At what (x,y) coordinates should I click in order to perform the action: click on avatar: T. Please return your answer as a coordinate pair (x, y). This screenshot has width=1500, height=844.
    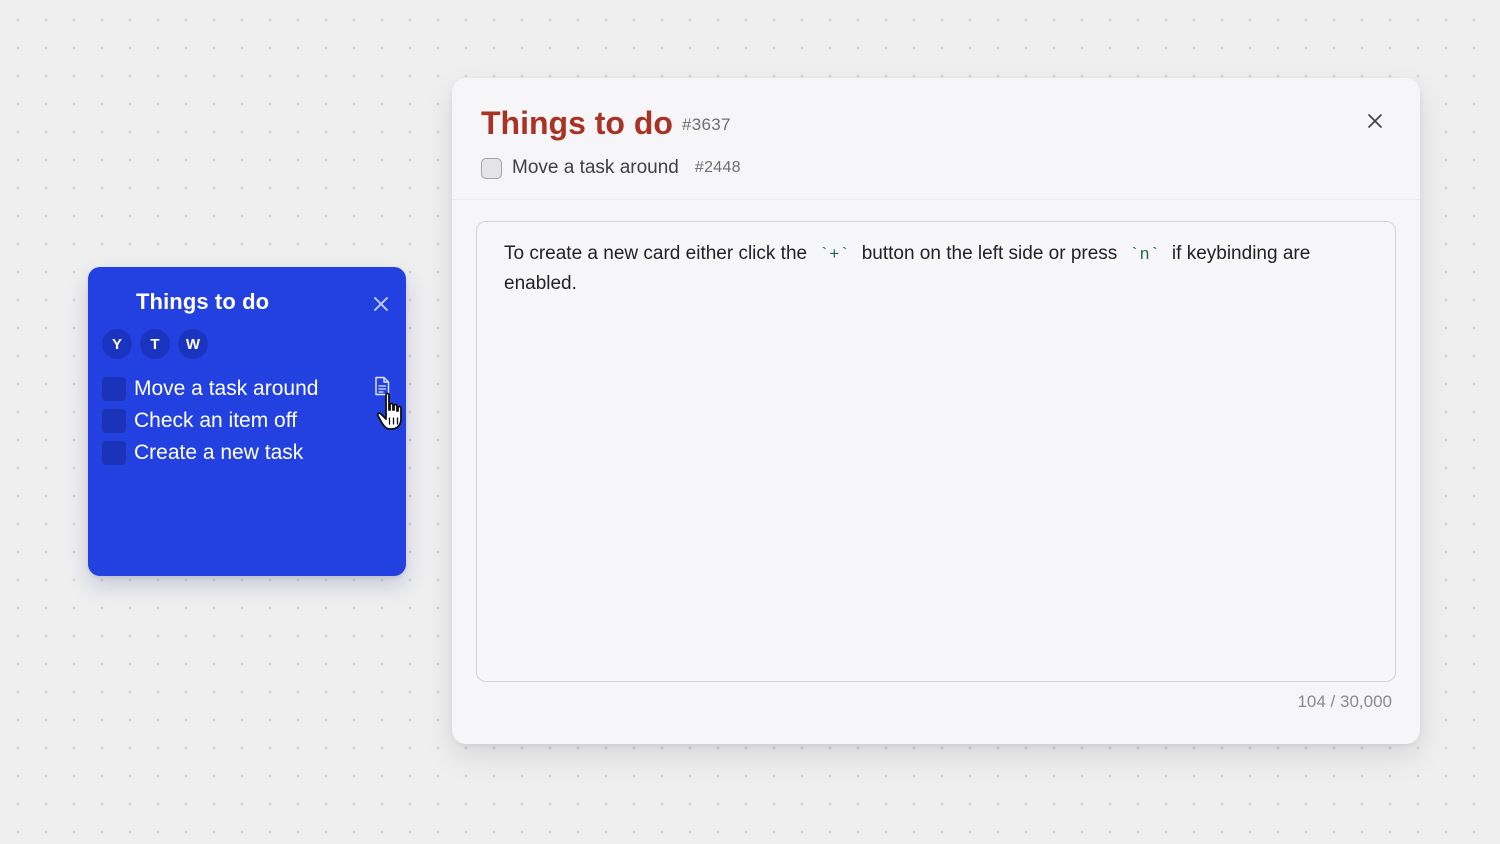
    Looking at the image, I should click on (155, 344).